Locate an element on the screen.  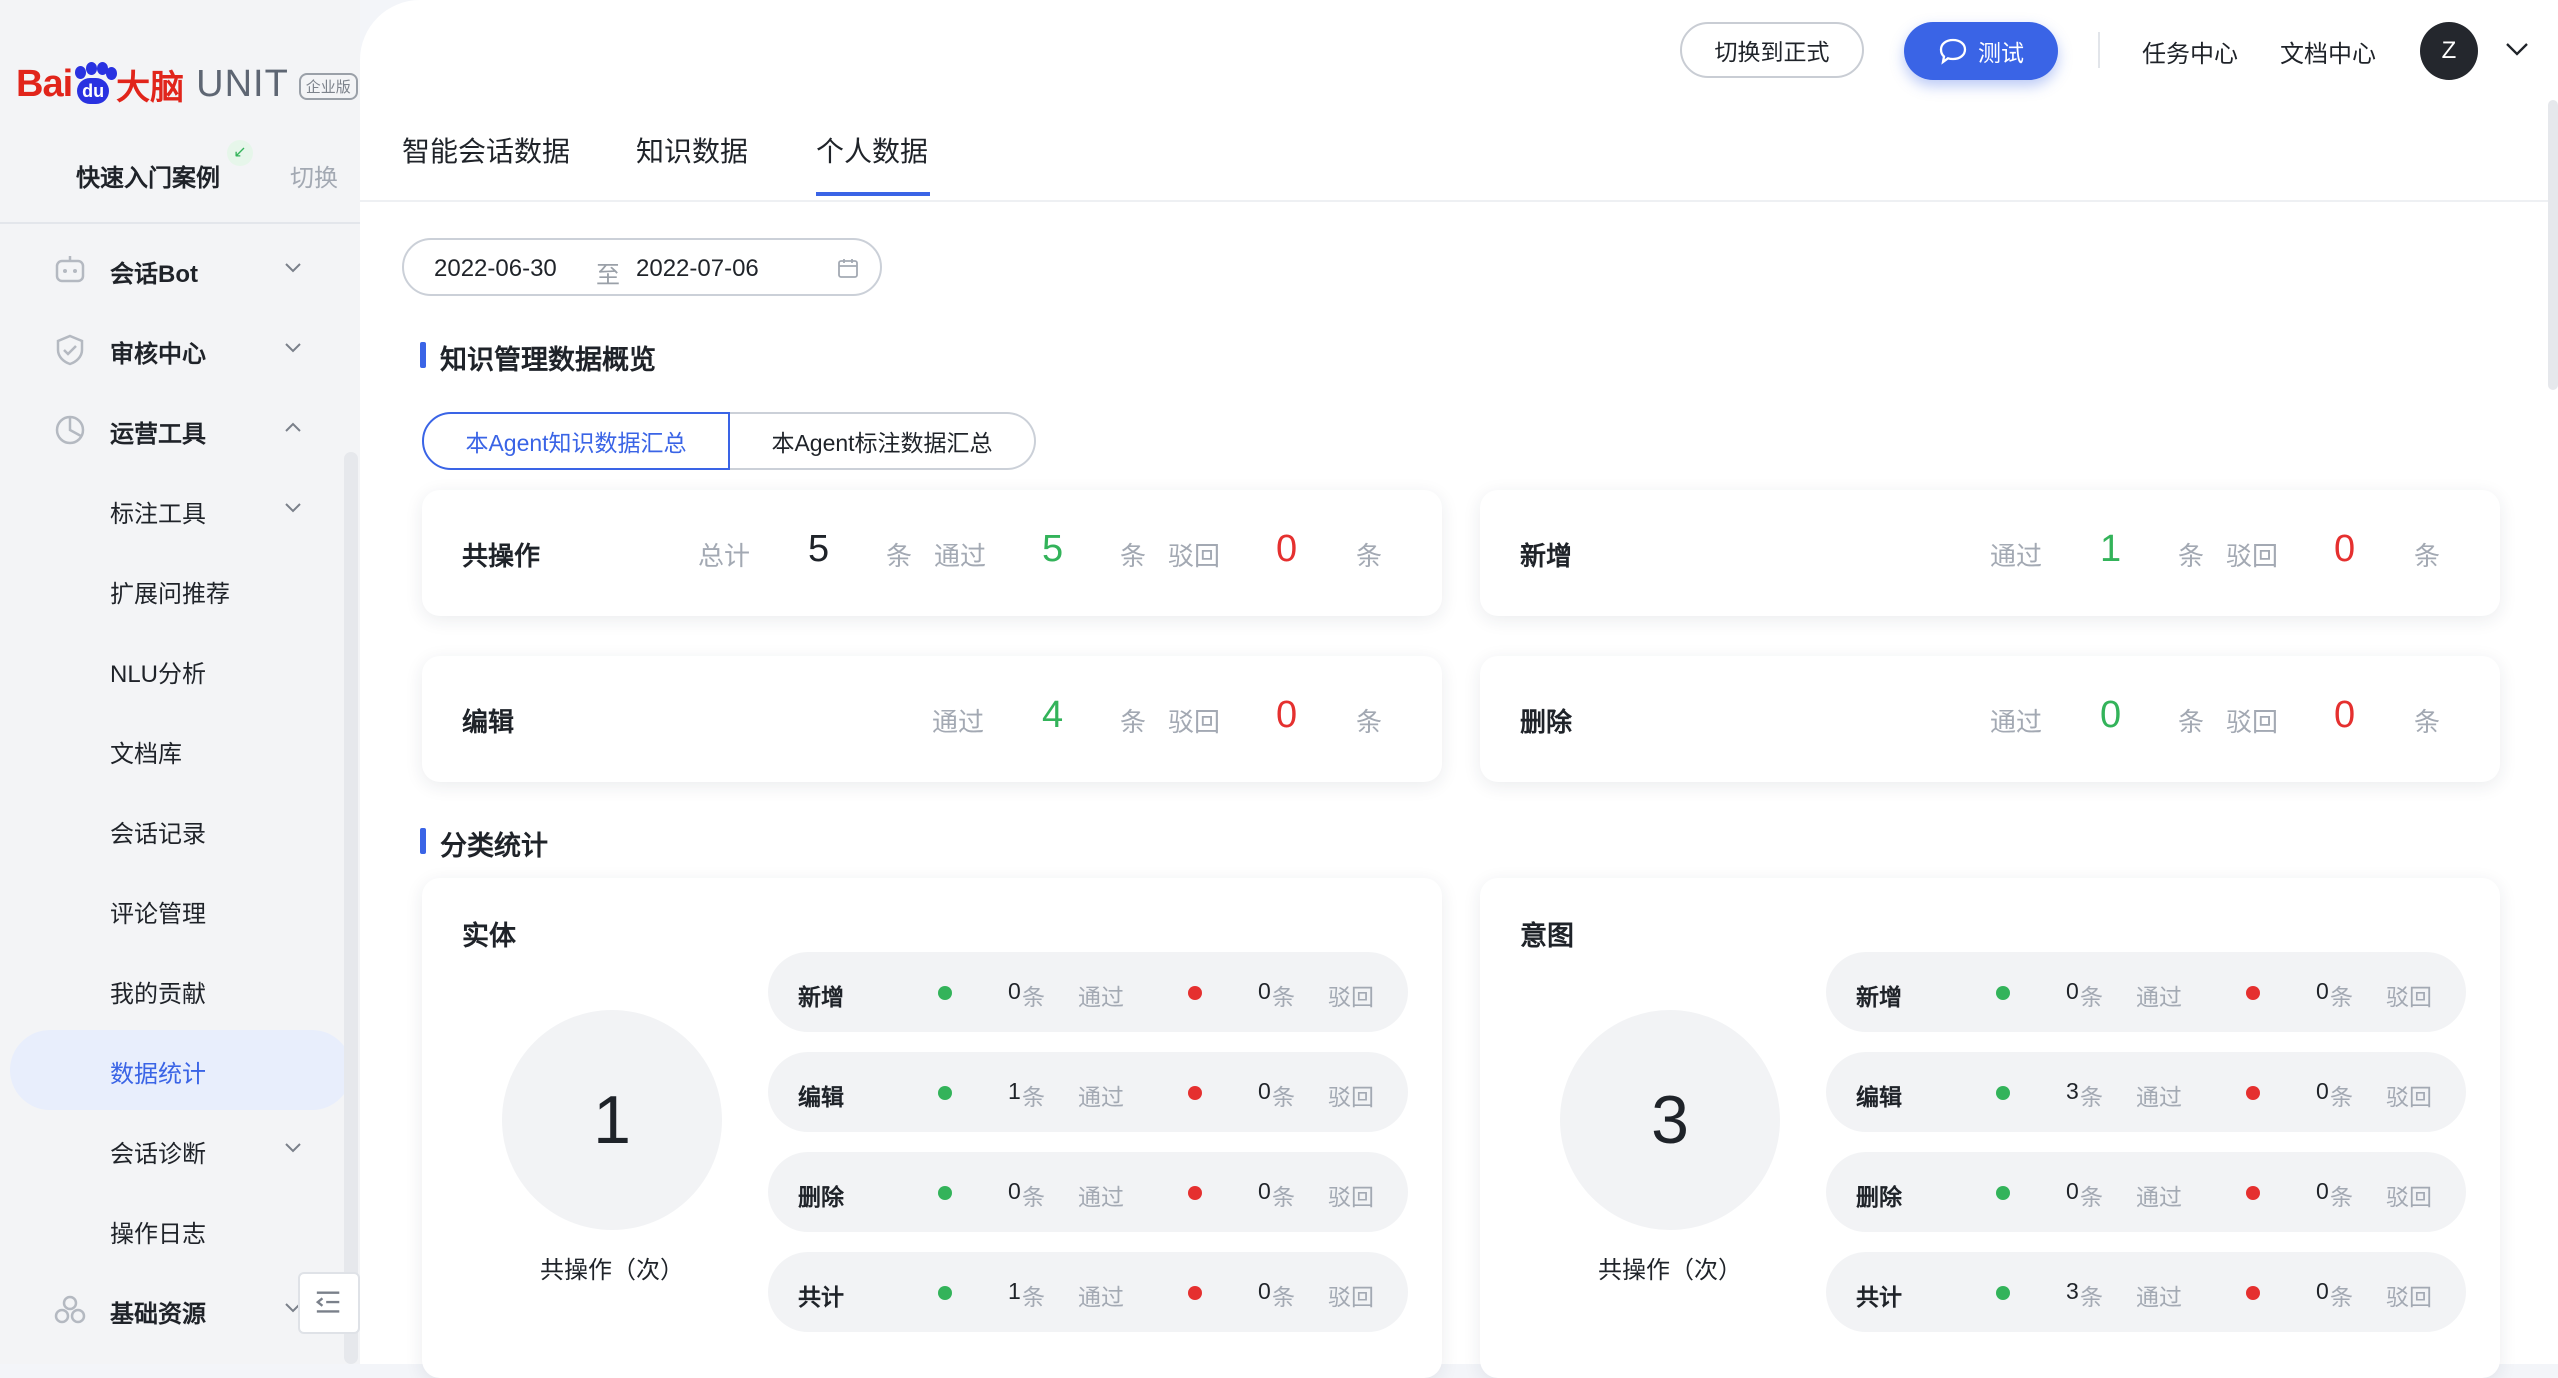
menu-item-annotation-tool: 标注工具 is located at coordinates (180, 510).